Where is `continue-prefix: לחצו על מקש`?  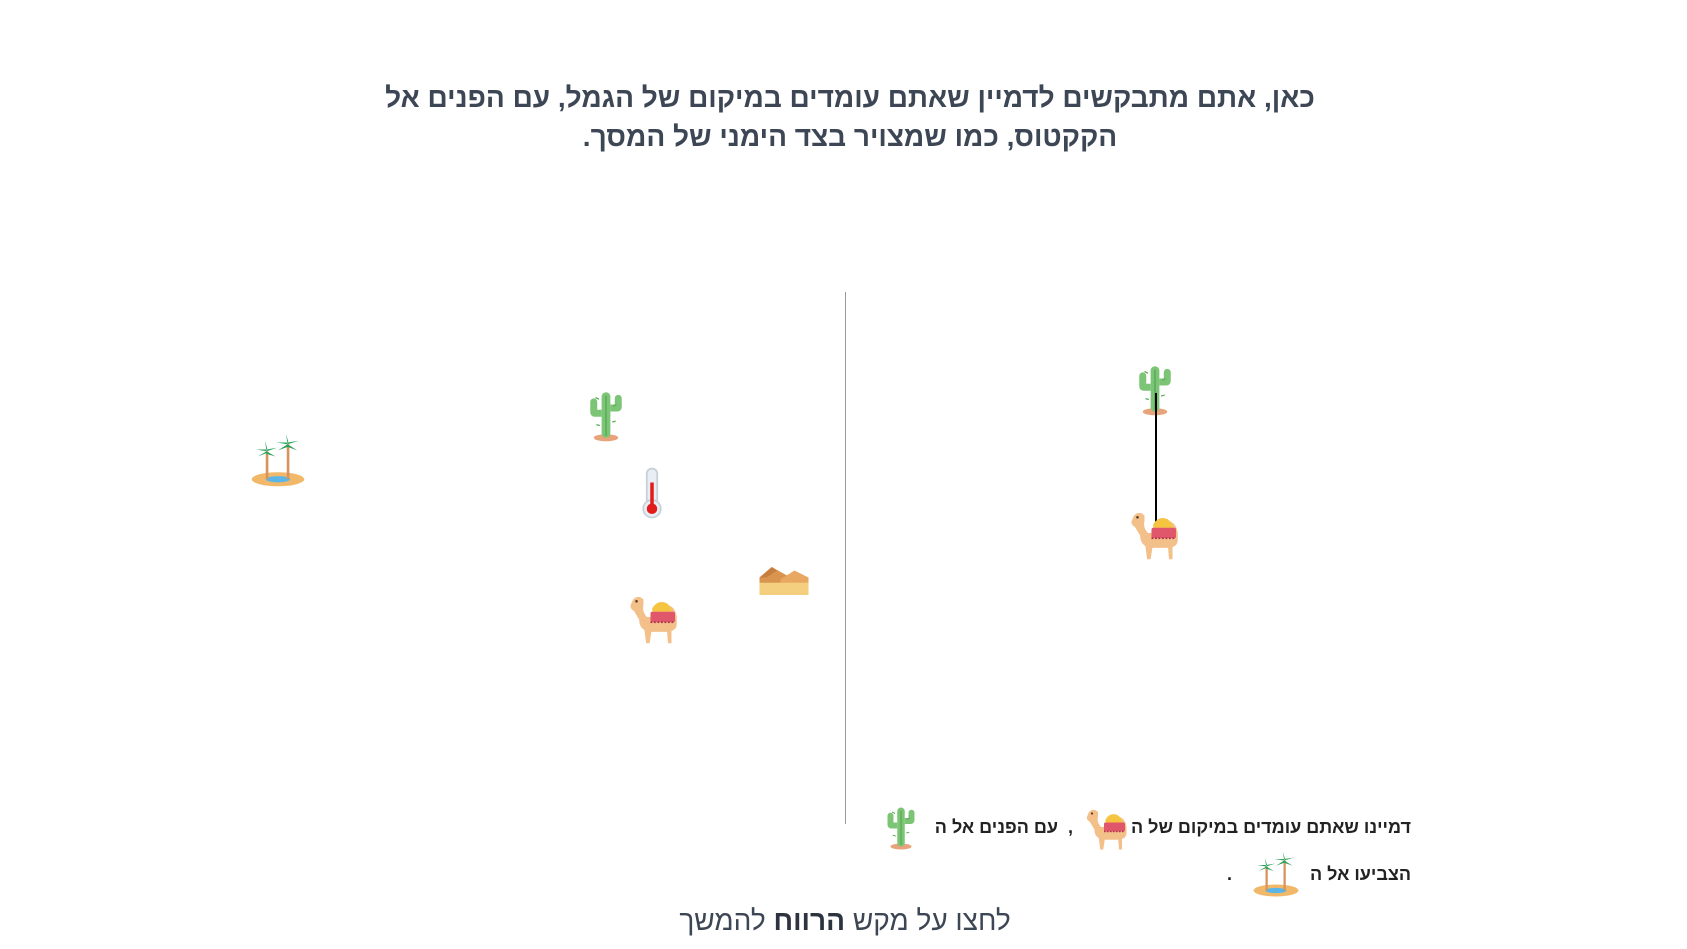 continue-prefix: לחצו על מקש is located at coordinates (931, 920).